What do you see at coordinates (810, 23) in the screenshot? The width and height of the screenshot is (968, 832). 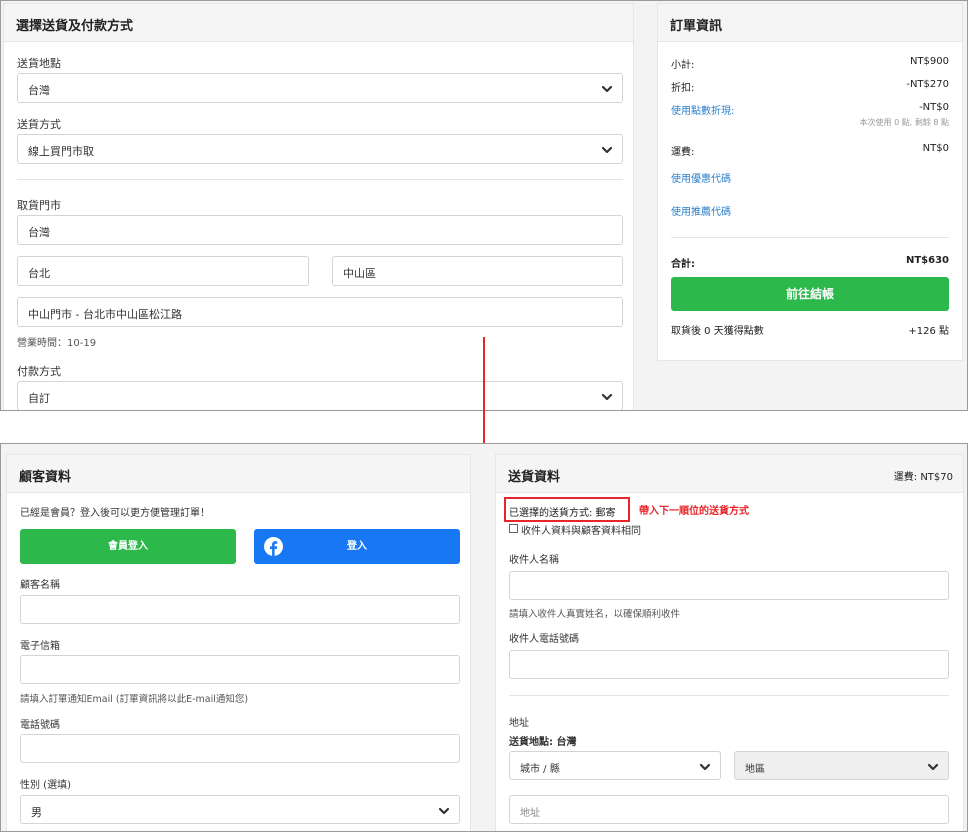 I see `card-header: 訂單資訊` at bounding box center [810, 23].